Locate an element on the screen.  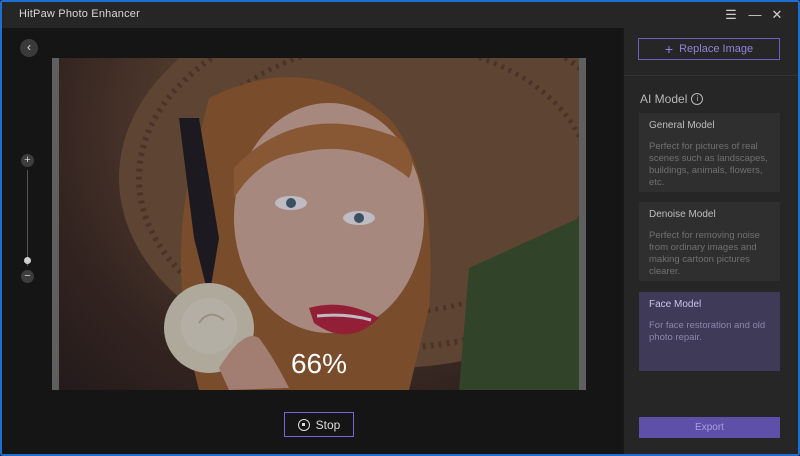
export-button: Export is located at coordinates (709, 427).